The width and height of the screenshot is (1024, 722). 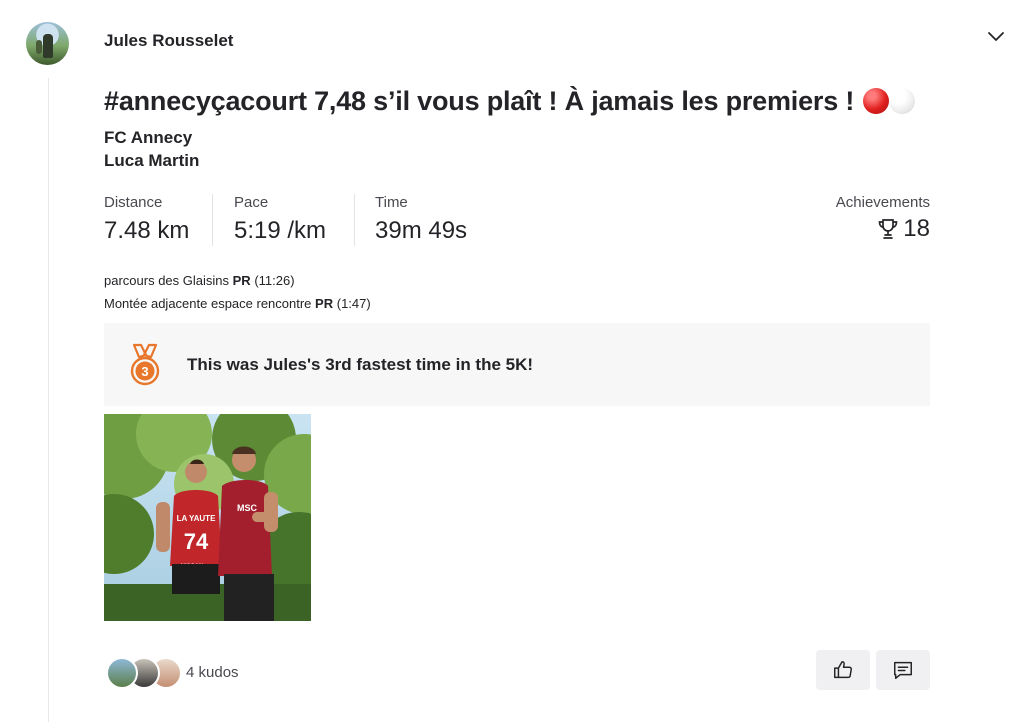 I want to click on stat-label: Pace, so click(x=251, y=202).